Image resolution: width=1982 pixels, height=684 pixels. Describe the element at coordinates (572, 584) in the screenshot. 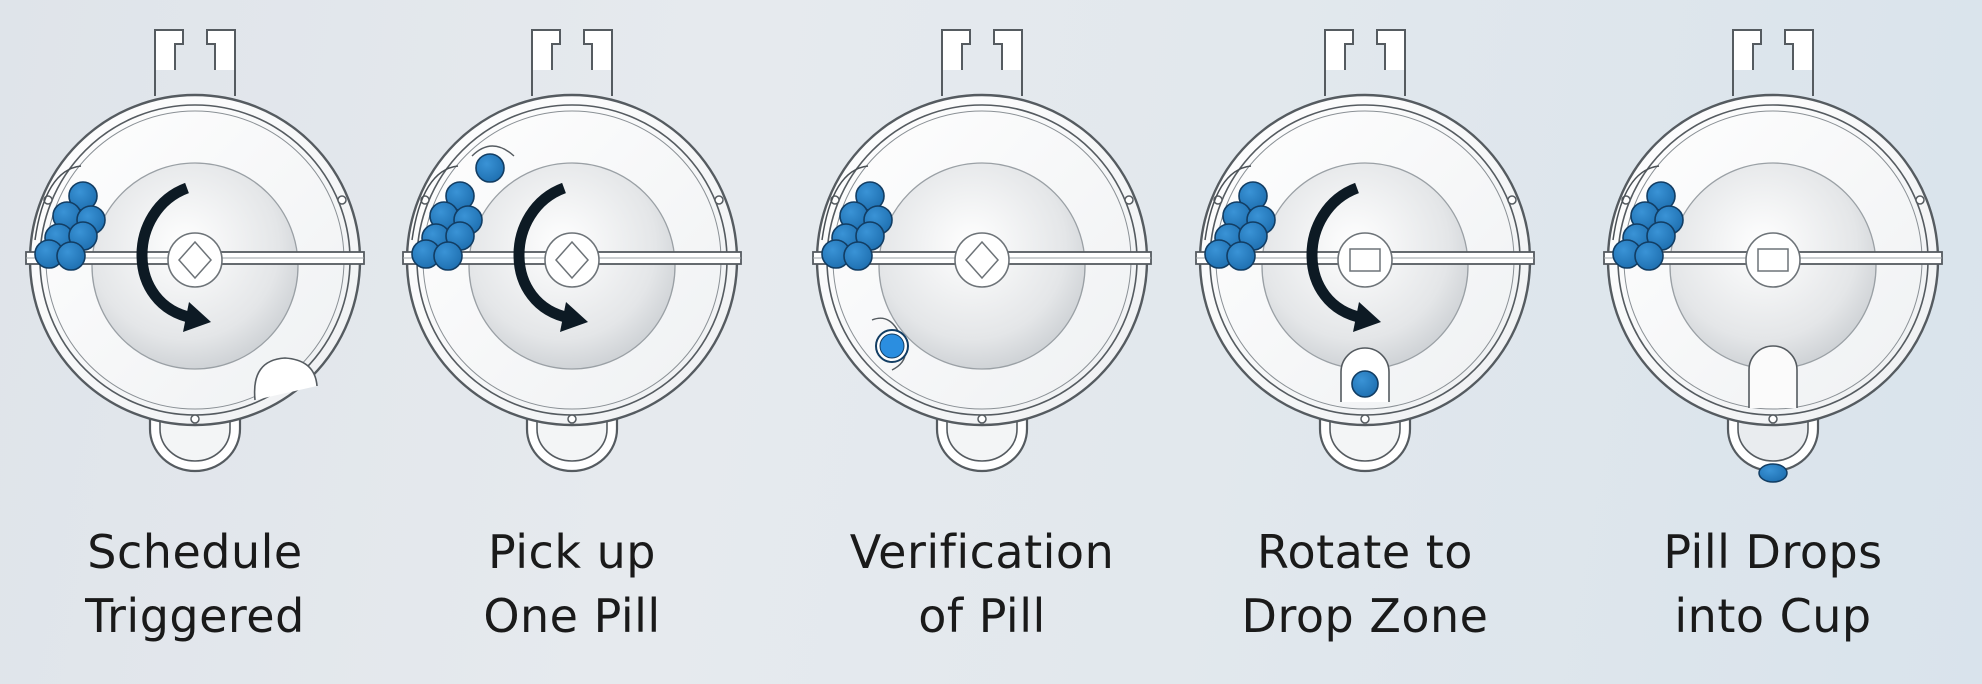

I see `step-caption: Pick up One Pill` at that location.